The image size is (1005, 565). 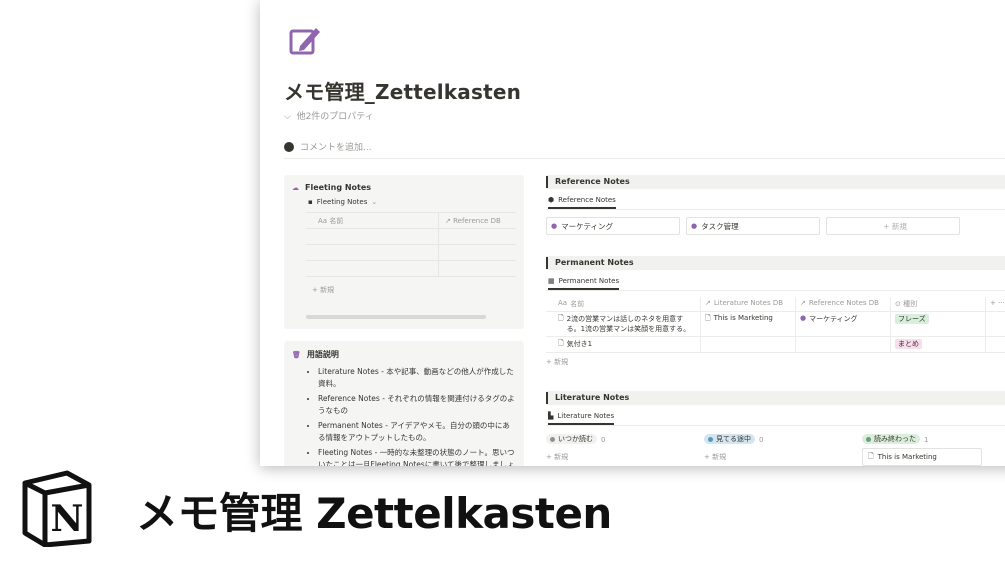 What do you see at coordinates (329, 115) in the screenshot?
I see `properties-toggle: ⌵ 他2件のプロパティ` at bounding box center [329, 115].